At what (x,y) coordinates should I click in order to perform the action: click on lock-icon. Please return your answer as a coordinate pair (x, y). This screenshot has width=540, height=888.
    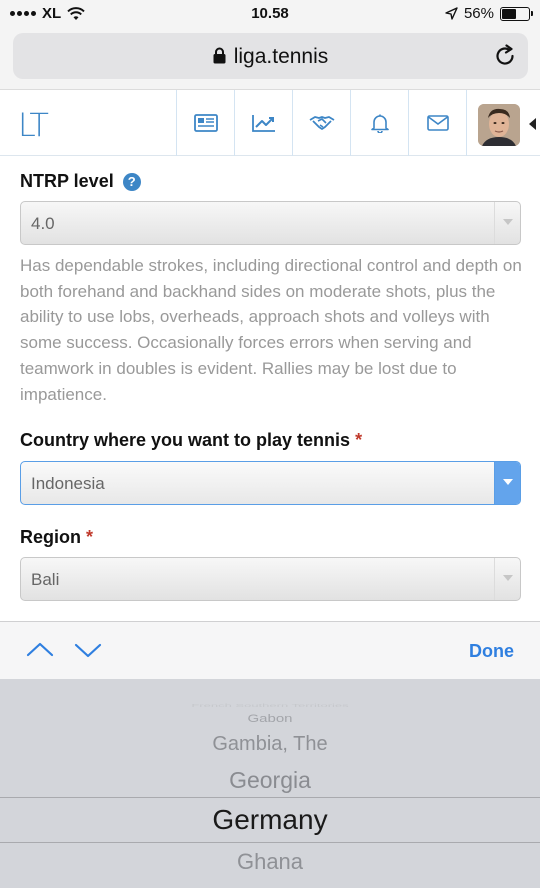
    Looking at the image, I should click on (219, 55).